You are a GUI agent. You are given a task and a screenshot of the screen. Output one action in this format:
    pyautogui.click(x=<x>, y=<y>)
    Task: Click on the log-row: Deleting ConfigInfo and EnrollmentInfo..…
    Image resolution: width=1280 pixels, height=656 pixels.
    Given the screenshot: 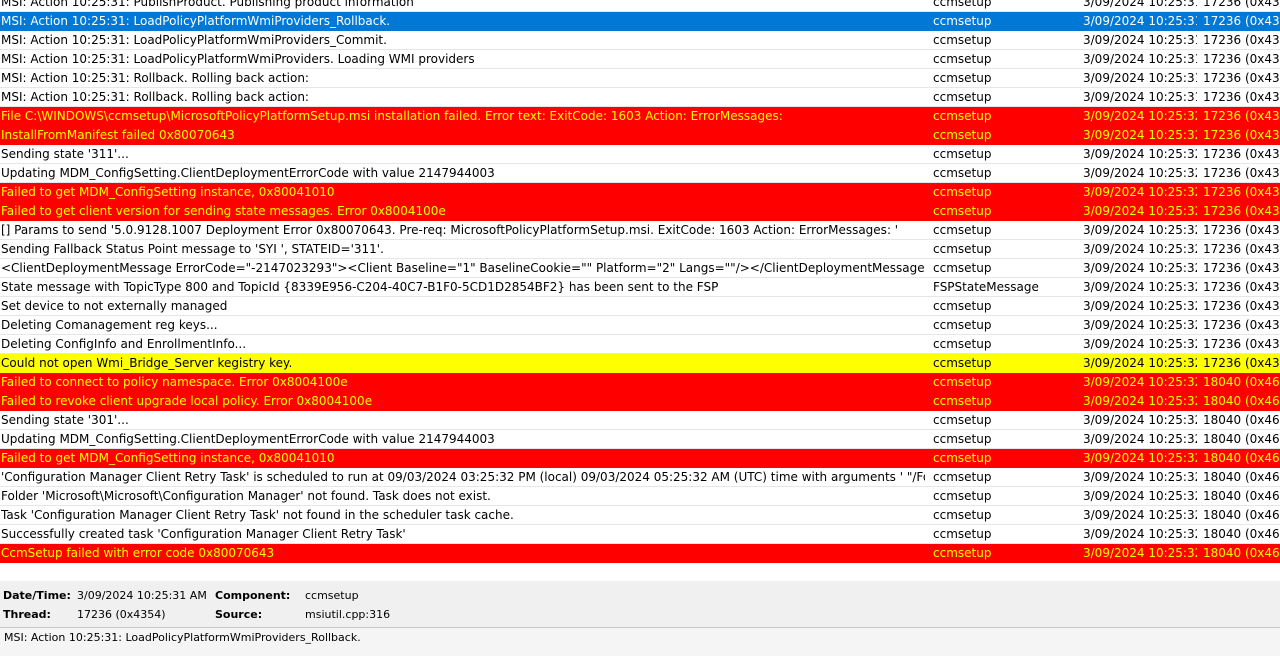 What is the action you would take?
    pyautogui.click(x=640, y=344)
    